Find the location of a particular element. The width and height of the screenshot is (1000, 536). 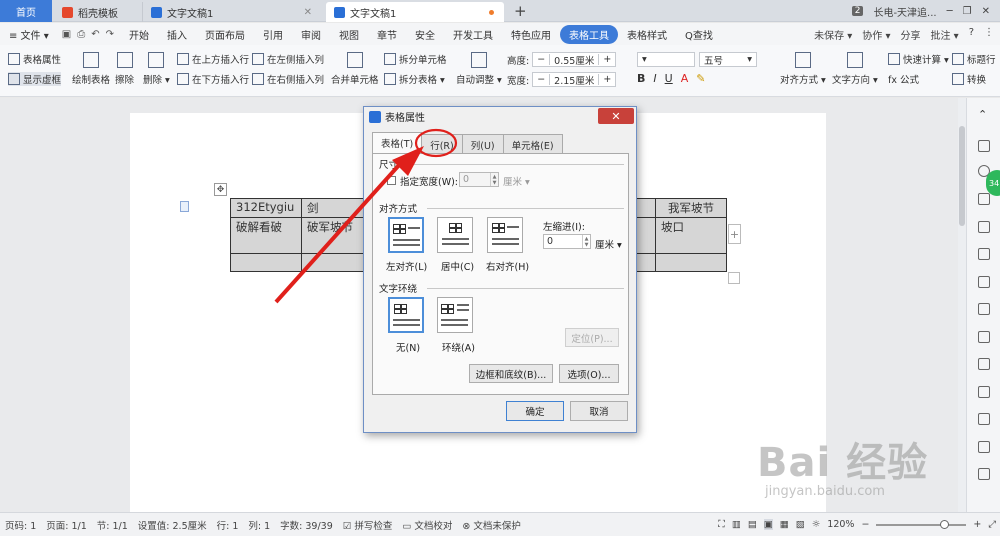

tab-column: 列(U) is located at coordinates (482, 144).